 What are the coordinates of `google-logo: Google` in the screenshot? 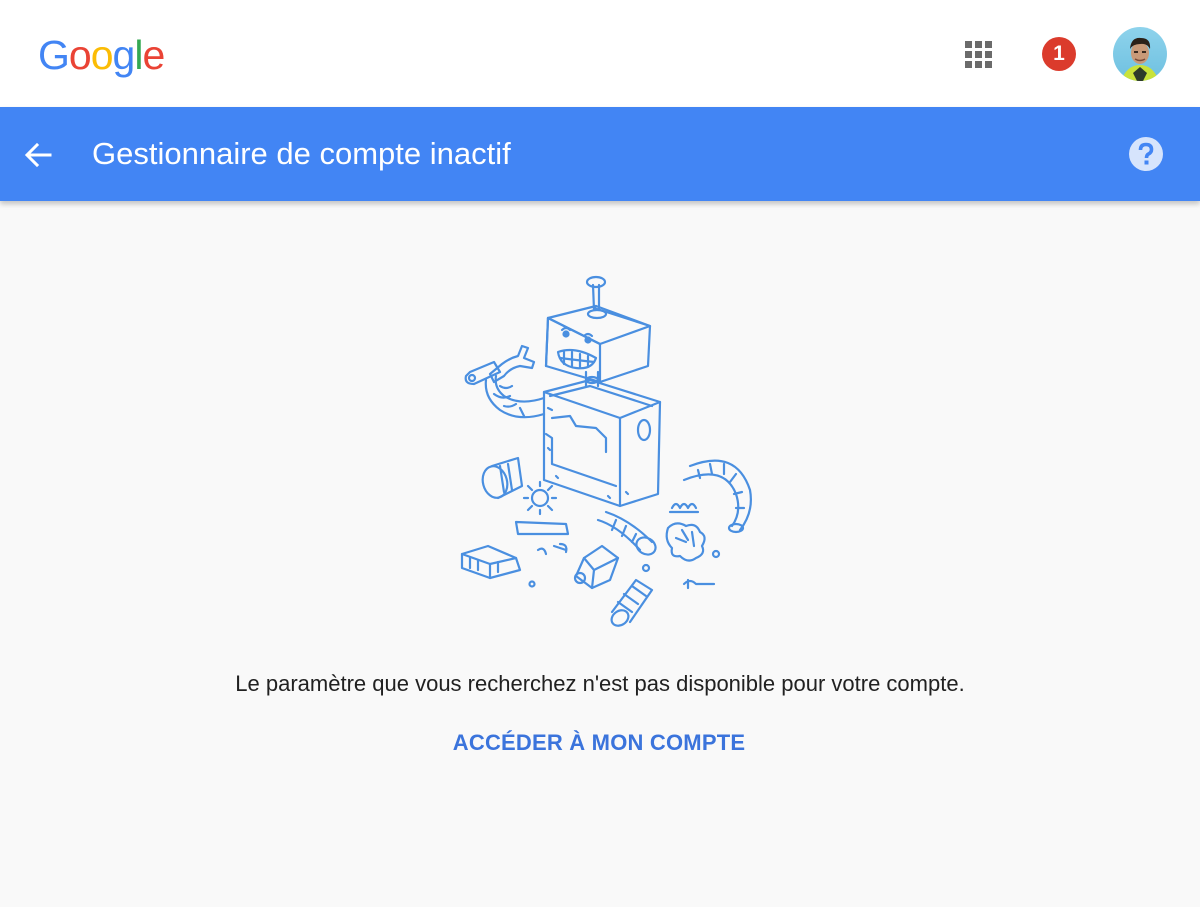 It's located at (101, 55).